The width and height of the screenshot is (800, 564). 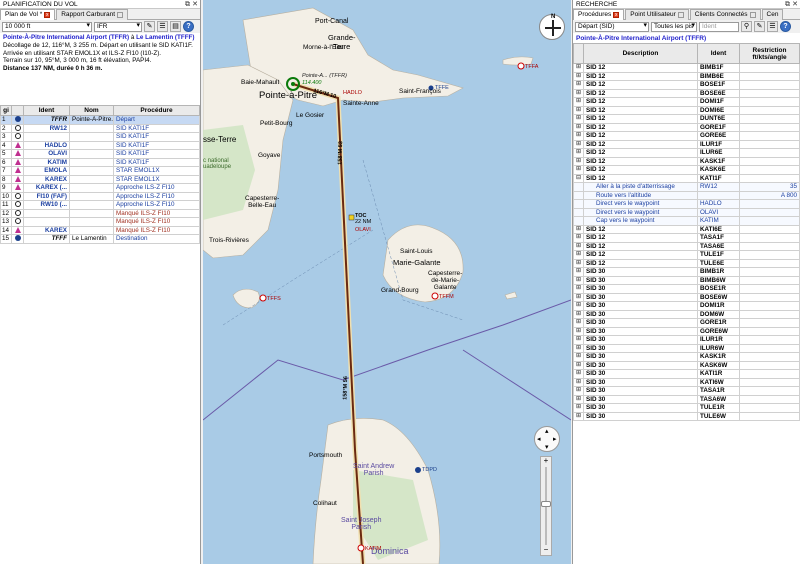 What do you see at coordinates (195, 4) in the screenshot?
I see `close-icon: ✕` at bounding box center [195, 4].